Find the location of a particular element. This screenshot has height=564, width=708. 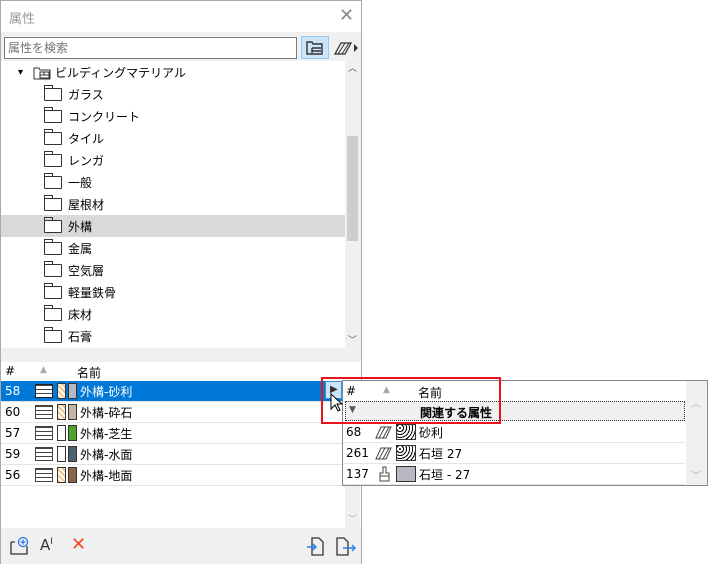

import-icon is located at coordinates (315, 546).